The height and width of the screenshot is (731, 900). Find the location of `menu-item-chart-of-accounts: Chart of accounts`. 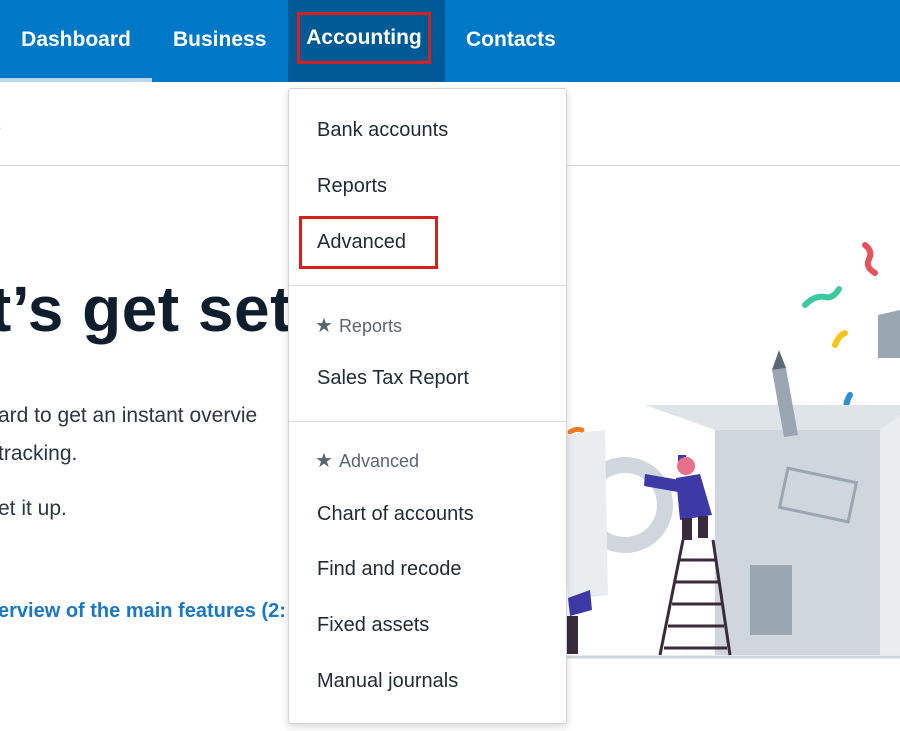

menu-item-chart-of-accounts: Chart of accounts is located at coordinates (395, 514).